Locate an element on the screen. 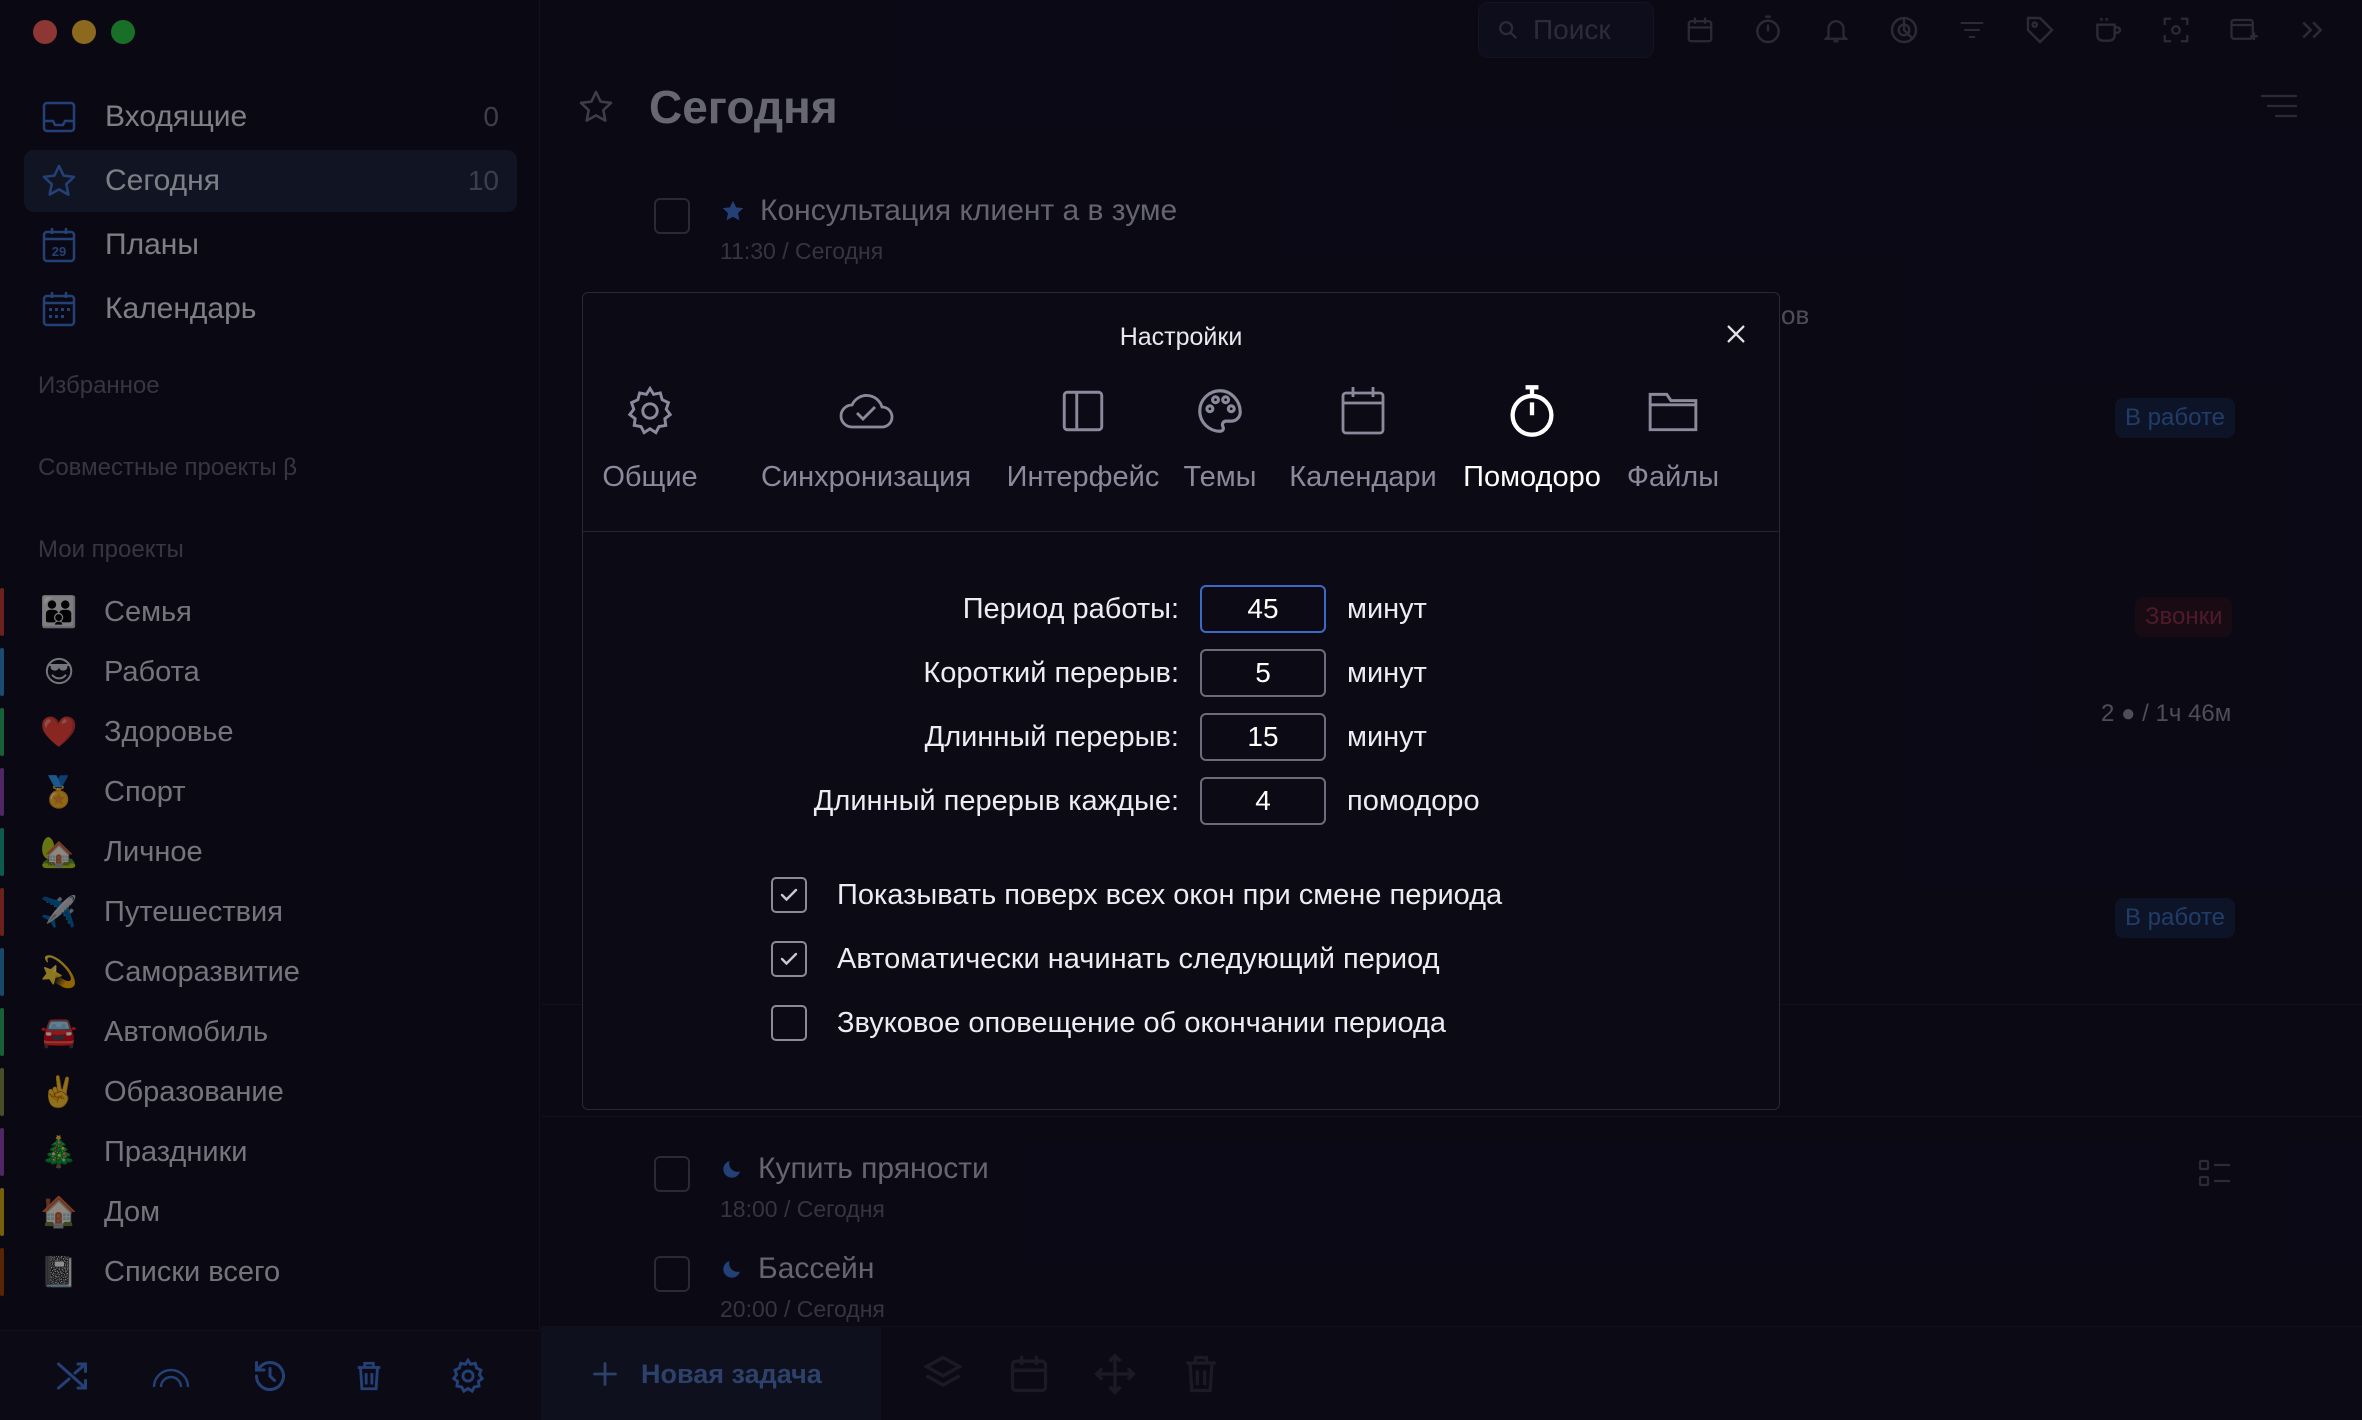 This screenshot has height=1420, width=2362. layout-icon is located at coordinates (1083, 411).